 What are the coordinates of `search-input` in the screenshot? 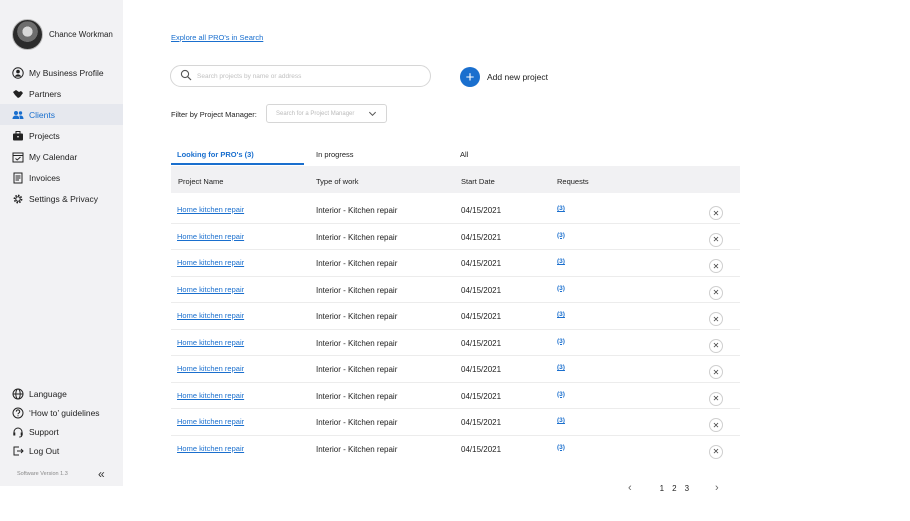 It's located at (307, 76).